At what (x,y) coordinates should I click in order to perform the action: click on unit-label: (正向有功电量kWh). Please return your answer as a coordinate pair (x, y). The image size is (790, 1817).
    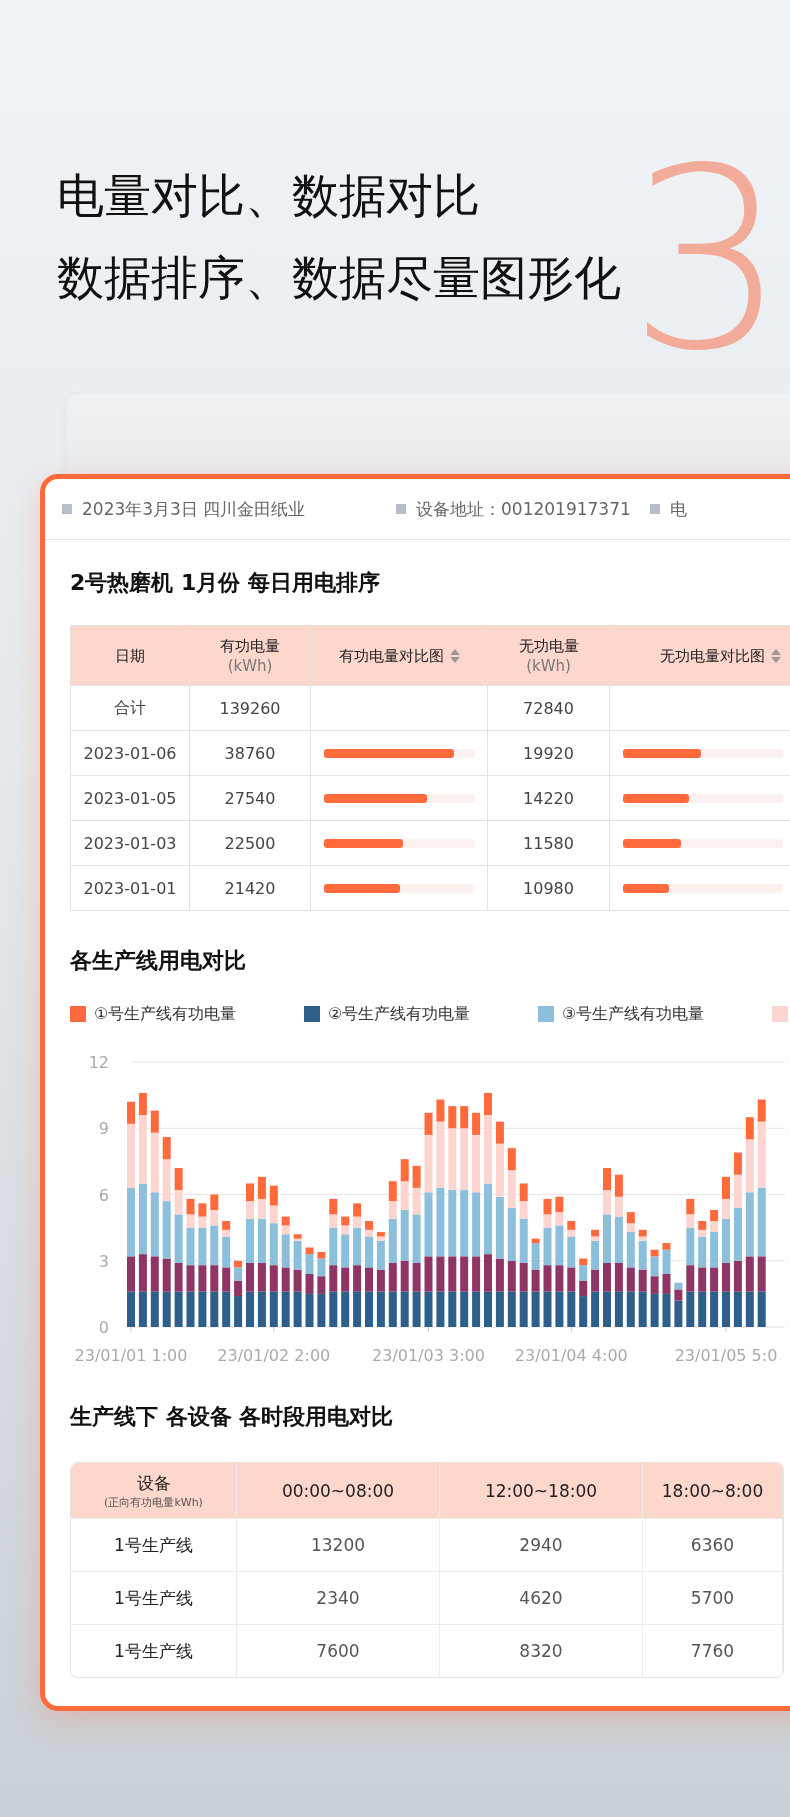
    Looking at the image, I should click on (153, 1502).